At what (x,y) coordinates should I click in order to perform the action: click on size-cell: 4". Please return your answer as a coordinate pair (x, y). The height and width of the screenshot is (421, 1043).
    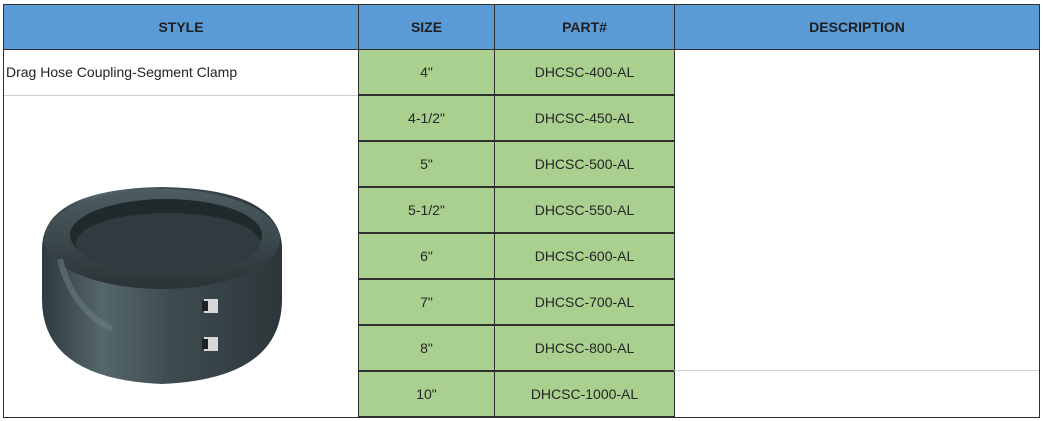
    Looking at the image, I should click on (426, 72).